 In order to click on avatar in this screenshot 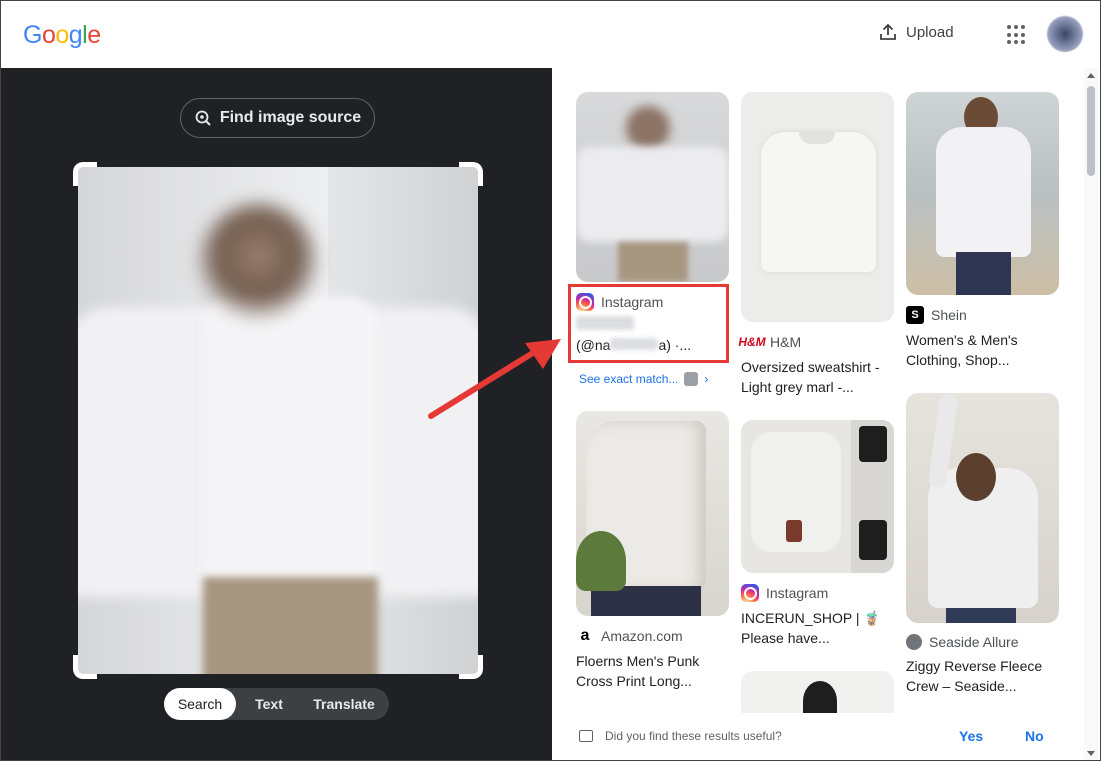, I will do `click(1065, 34)`.